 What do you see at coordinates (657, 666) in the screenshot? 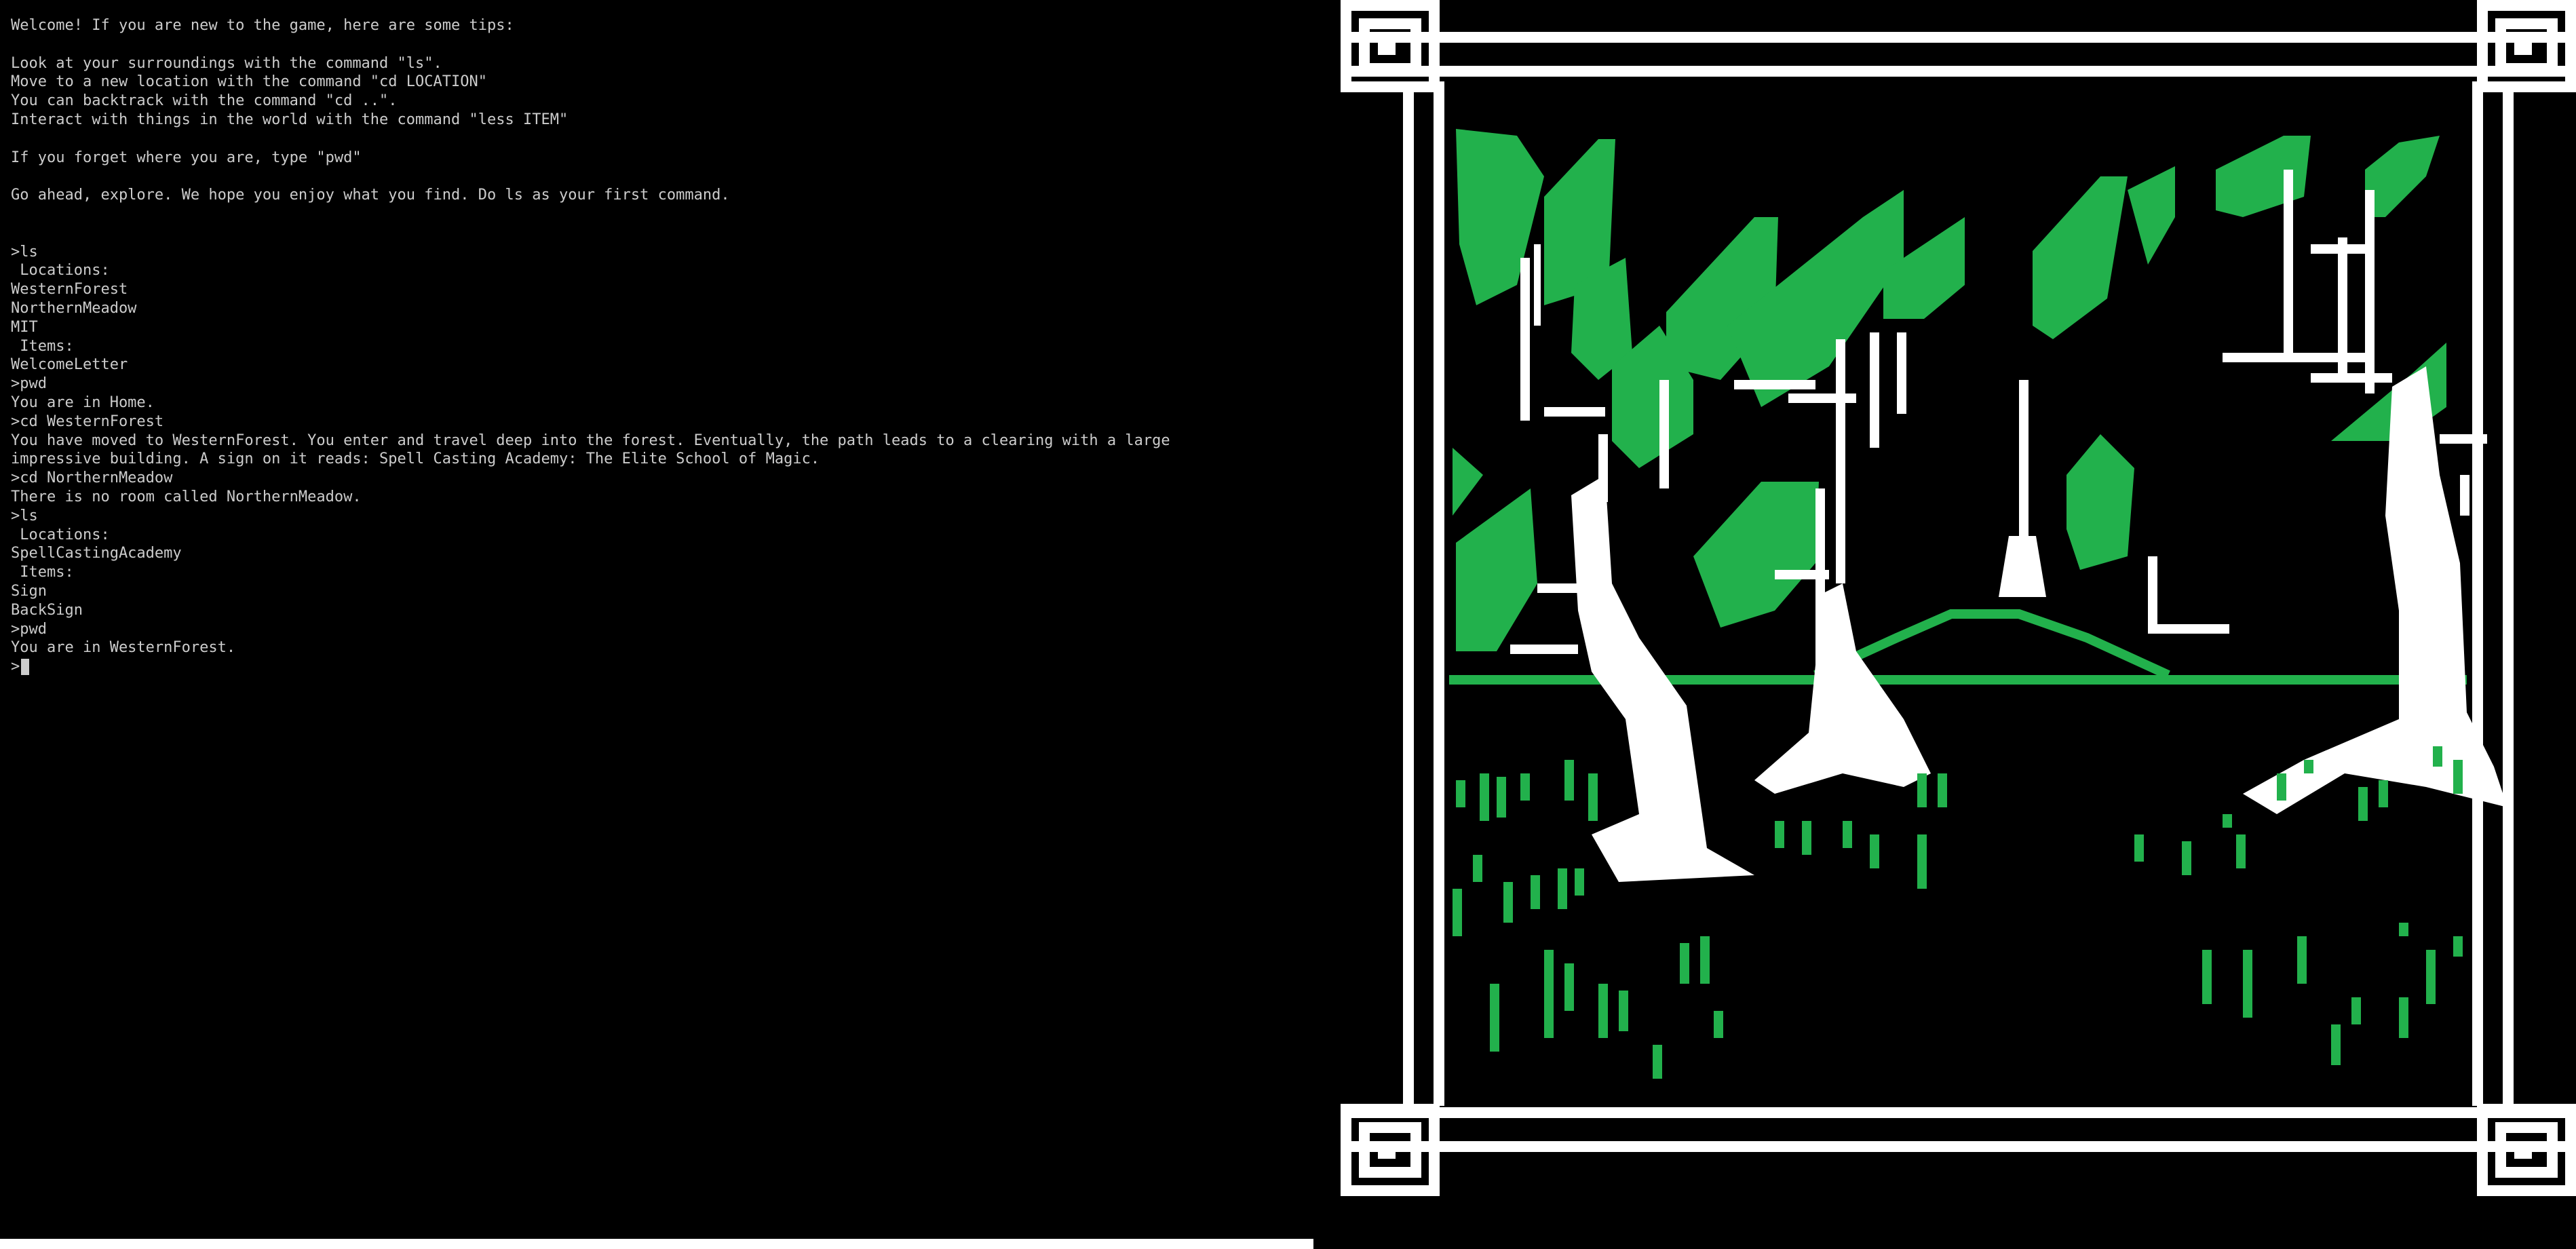
I see `command-prompt-line: >` at bounding box center [657, 666].